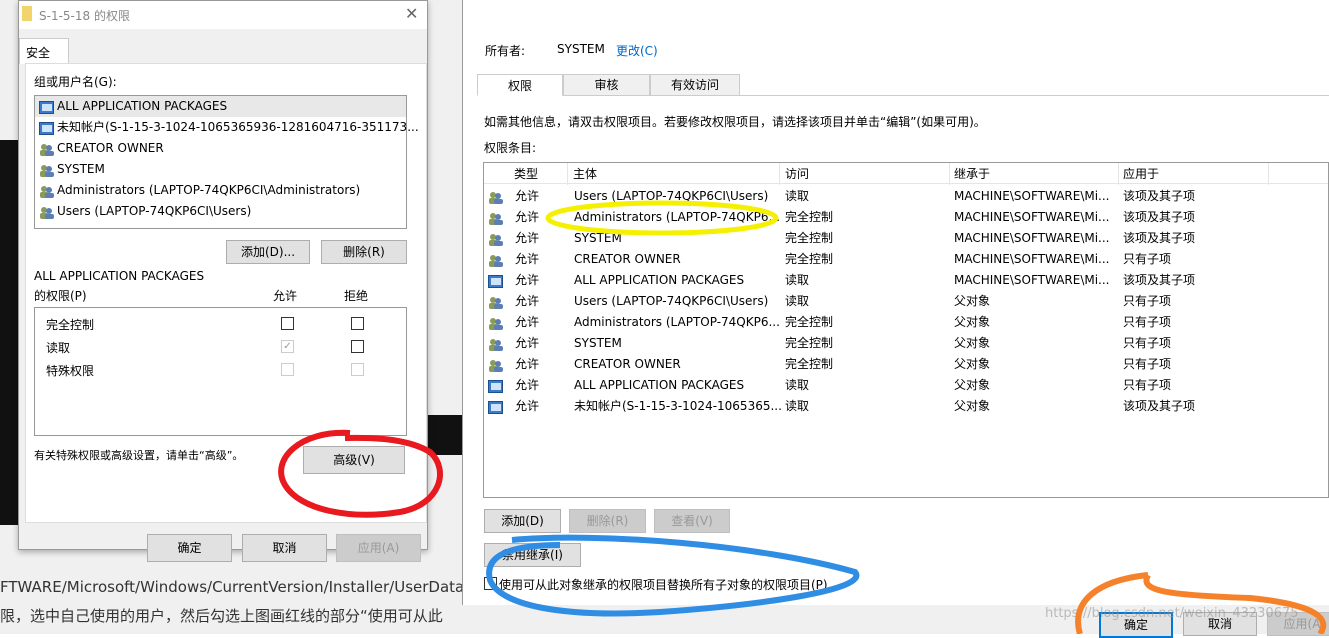 The height and width of the screenshot is (638, 1329). Describe the element at coordinates (606, 84) in the screenshot. I see `tab-auditing: 审核` at that location.